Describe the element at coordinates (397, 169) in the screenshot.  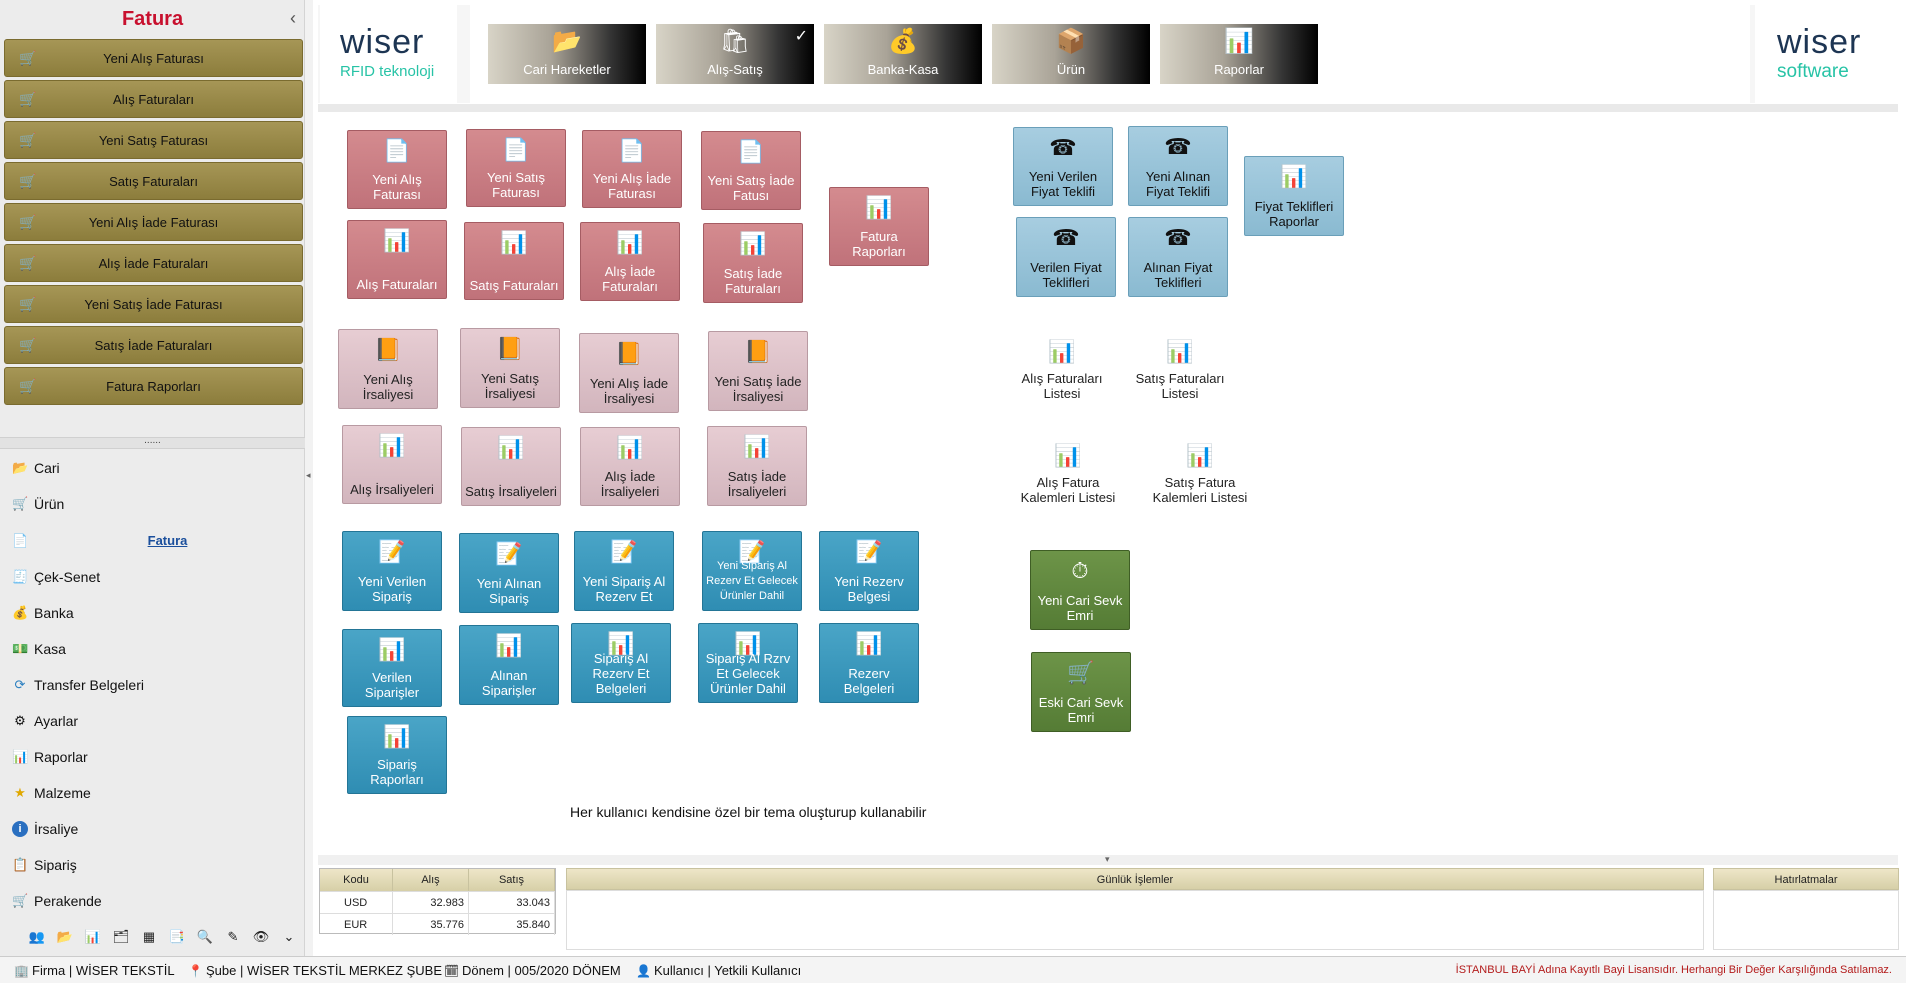
I see `tile-yeni-alis-faturasi: 📄 Yeni Alış Faturası` at that location.